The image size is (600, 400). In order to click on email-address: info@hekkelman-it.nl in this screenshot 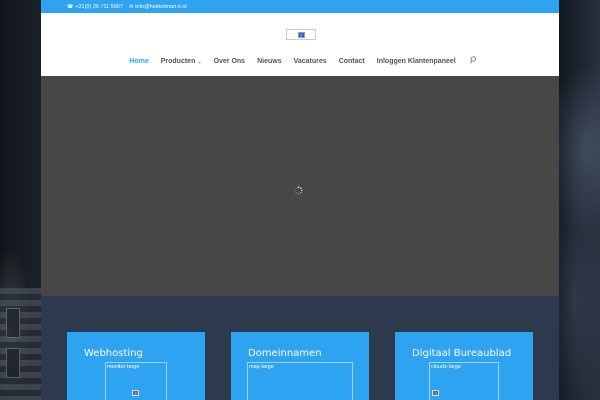, I will do `click(161, 6)`.